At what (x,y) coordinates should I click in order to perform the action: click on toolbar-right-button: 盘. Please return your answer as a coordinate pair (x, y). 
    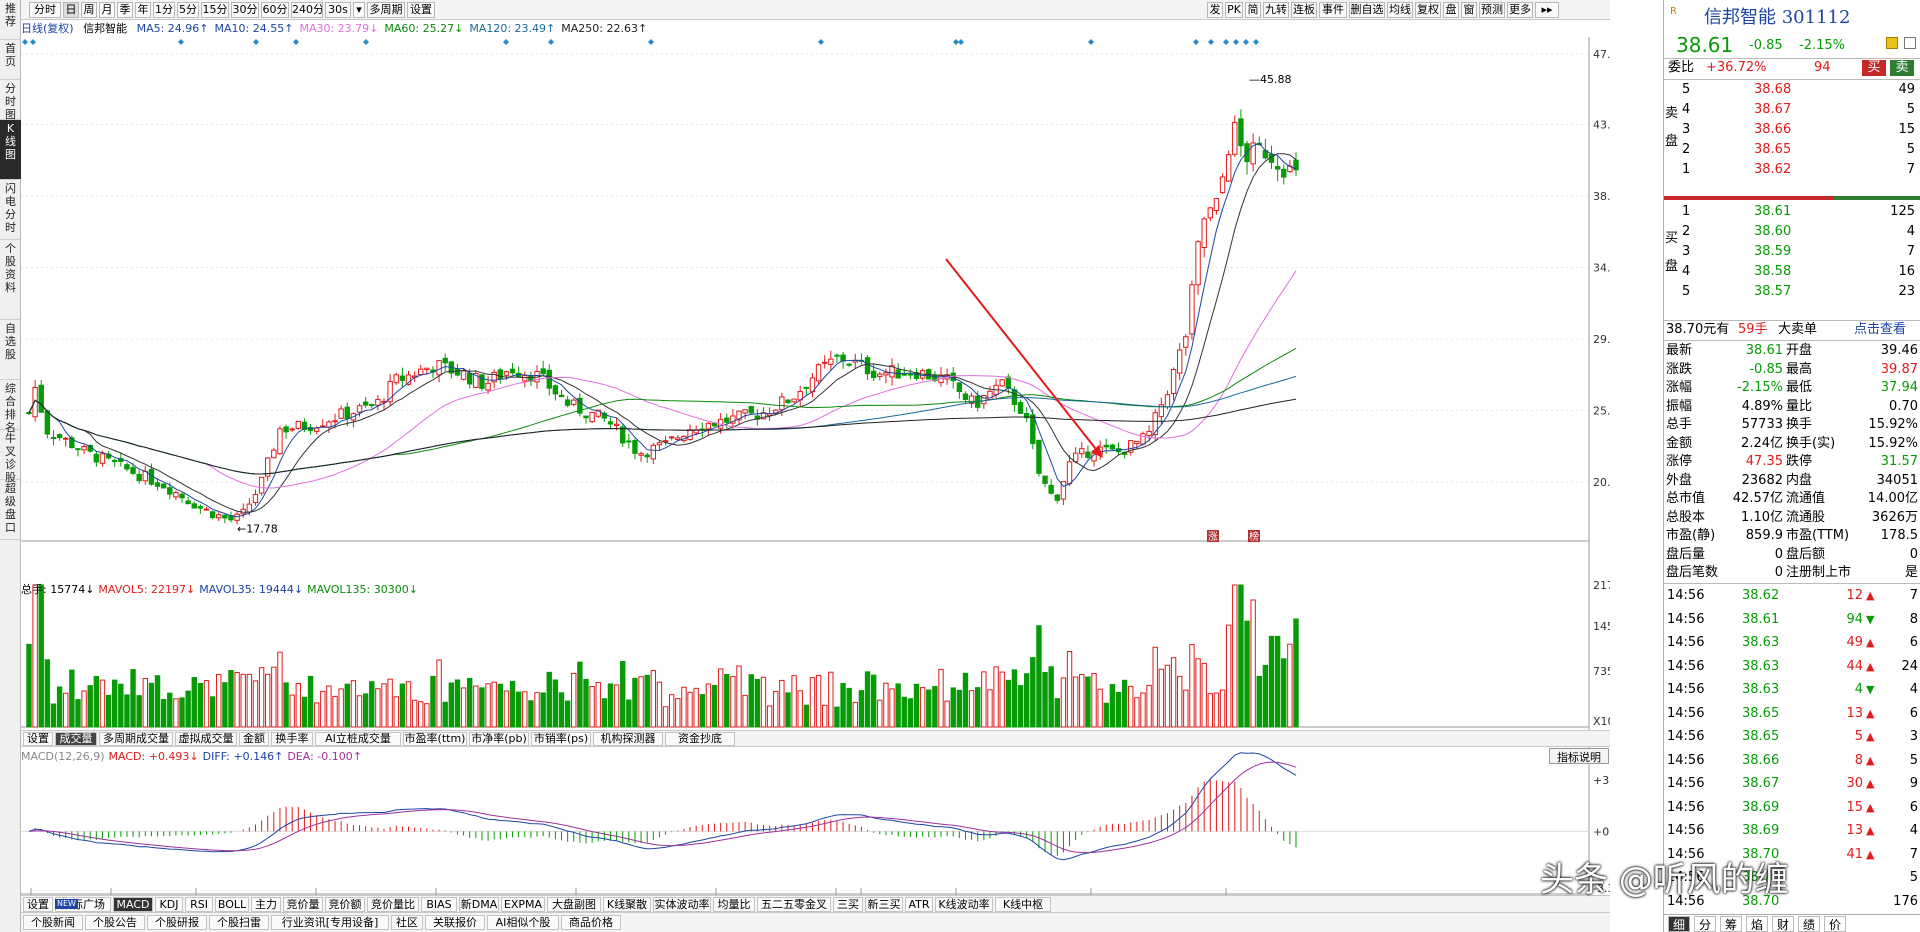
    Looking at the image, I should click on (1451, 10).